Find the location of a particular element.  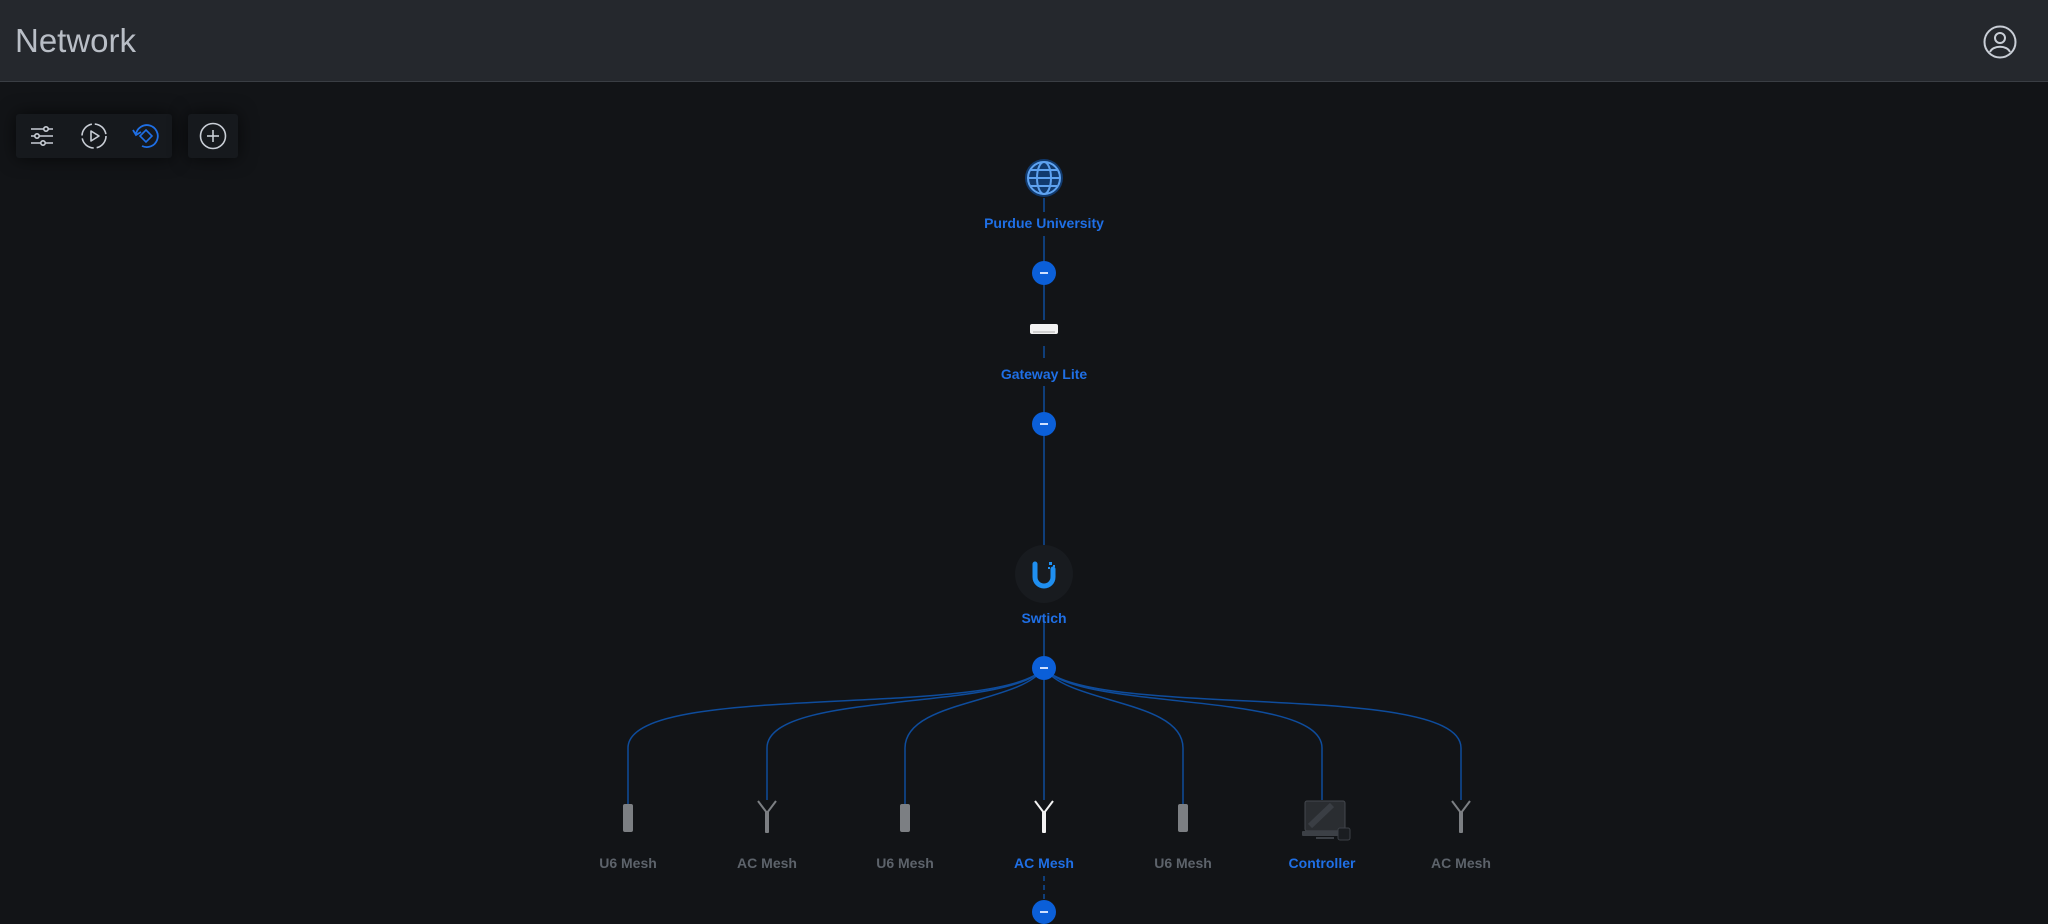

gateway-label: Gateway Lite is located at coordinates (1044, 374).